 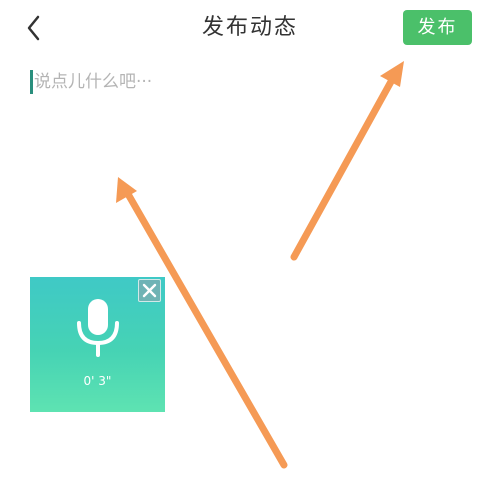 What do you see at coordinates (97, 381) in the screenshot?
I see `voice-duration: 0' 3"` at bounding box center [97, 381].